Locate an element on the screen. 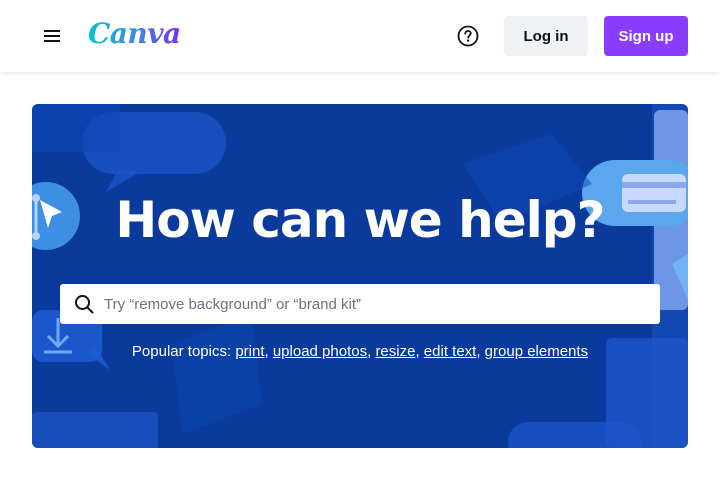 The width and height of the screenshot is (720, 480). topic-link-resize: resize is located at coordinates (395, 351).